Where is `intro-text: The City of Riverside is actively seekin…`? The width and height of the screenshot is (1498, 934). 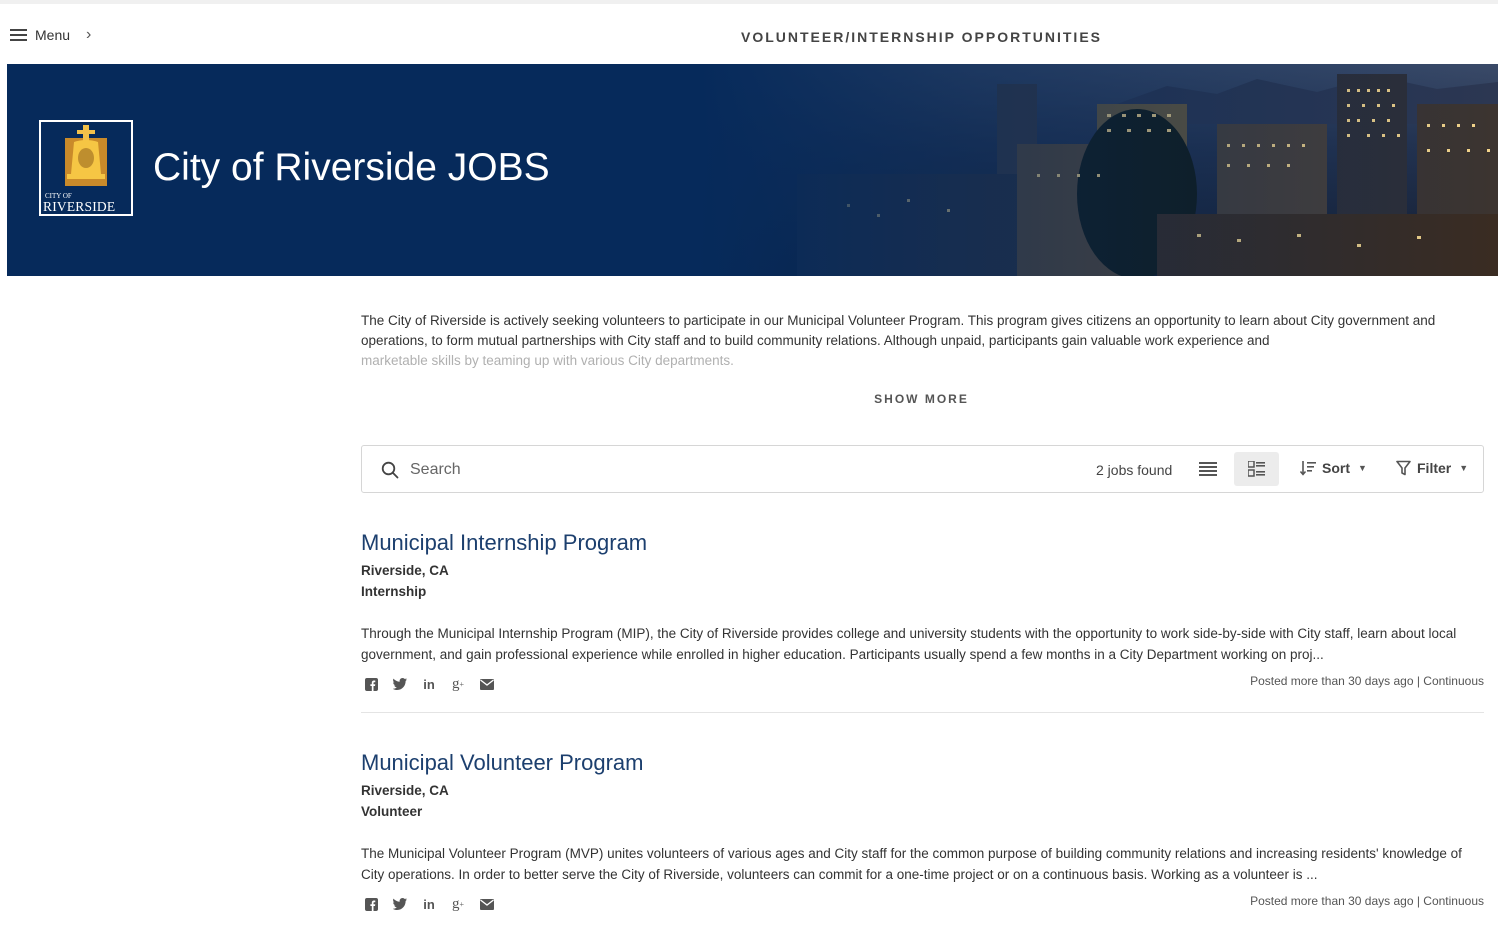 intro-text: The City of Riverside is actively seekin… is located at coordinates (916, 341).